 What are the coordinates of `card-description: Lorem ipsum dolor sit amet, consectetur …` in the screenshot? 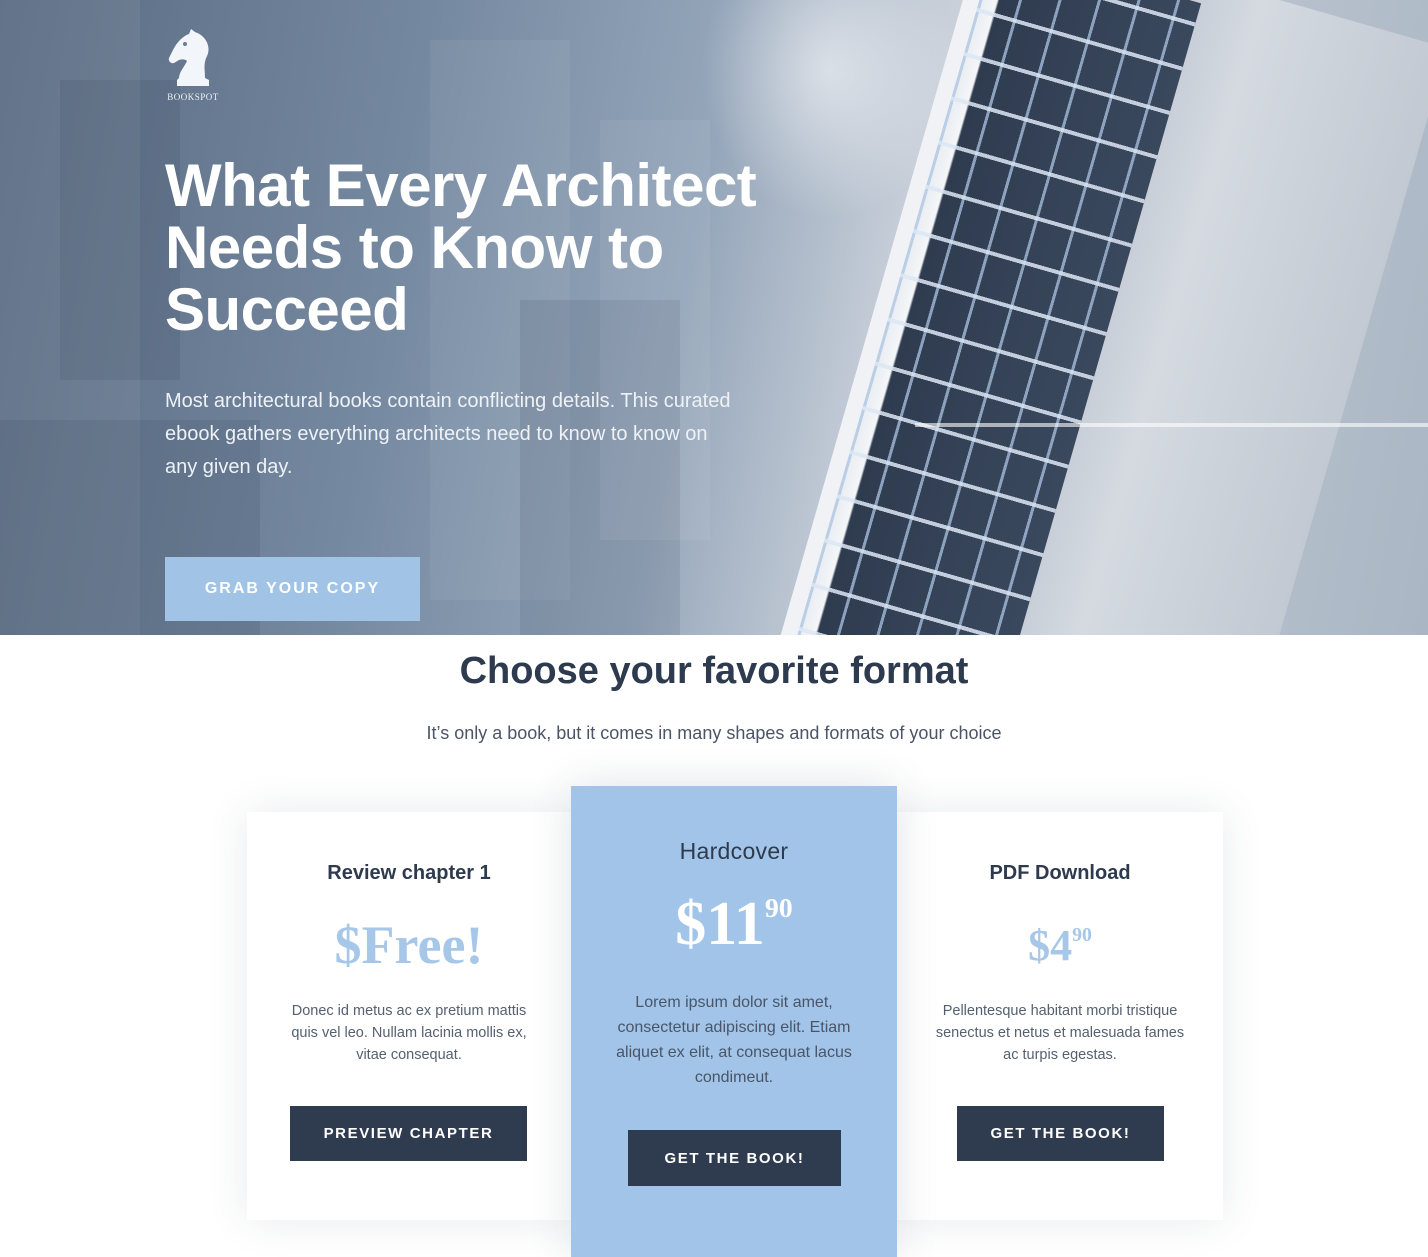 It's located at (734, 1040).